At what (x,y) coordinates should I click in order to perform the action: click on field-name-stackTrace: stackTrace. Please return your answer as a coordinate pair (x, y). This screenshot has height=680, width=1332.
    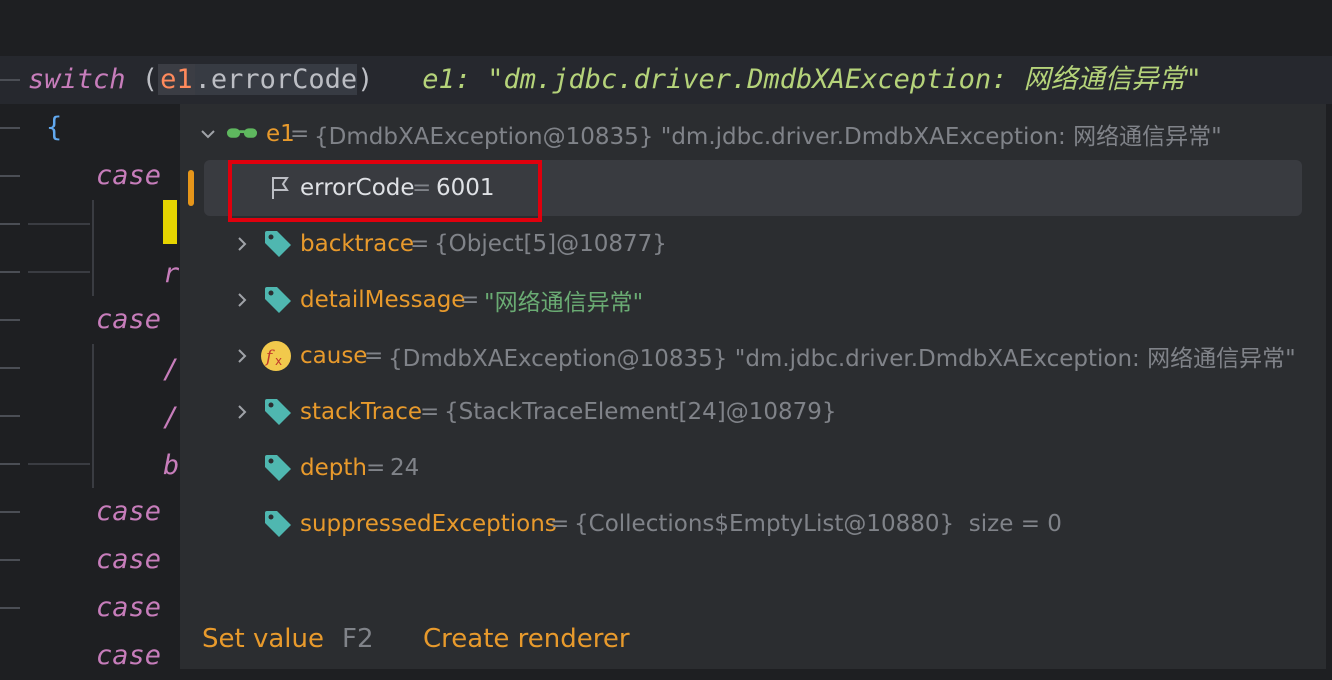
    Looking at the image, I should click on (361, 412).